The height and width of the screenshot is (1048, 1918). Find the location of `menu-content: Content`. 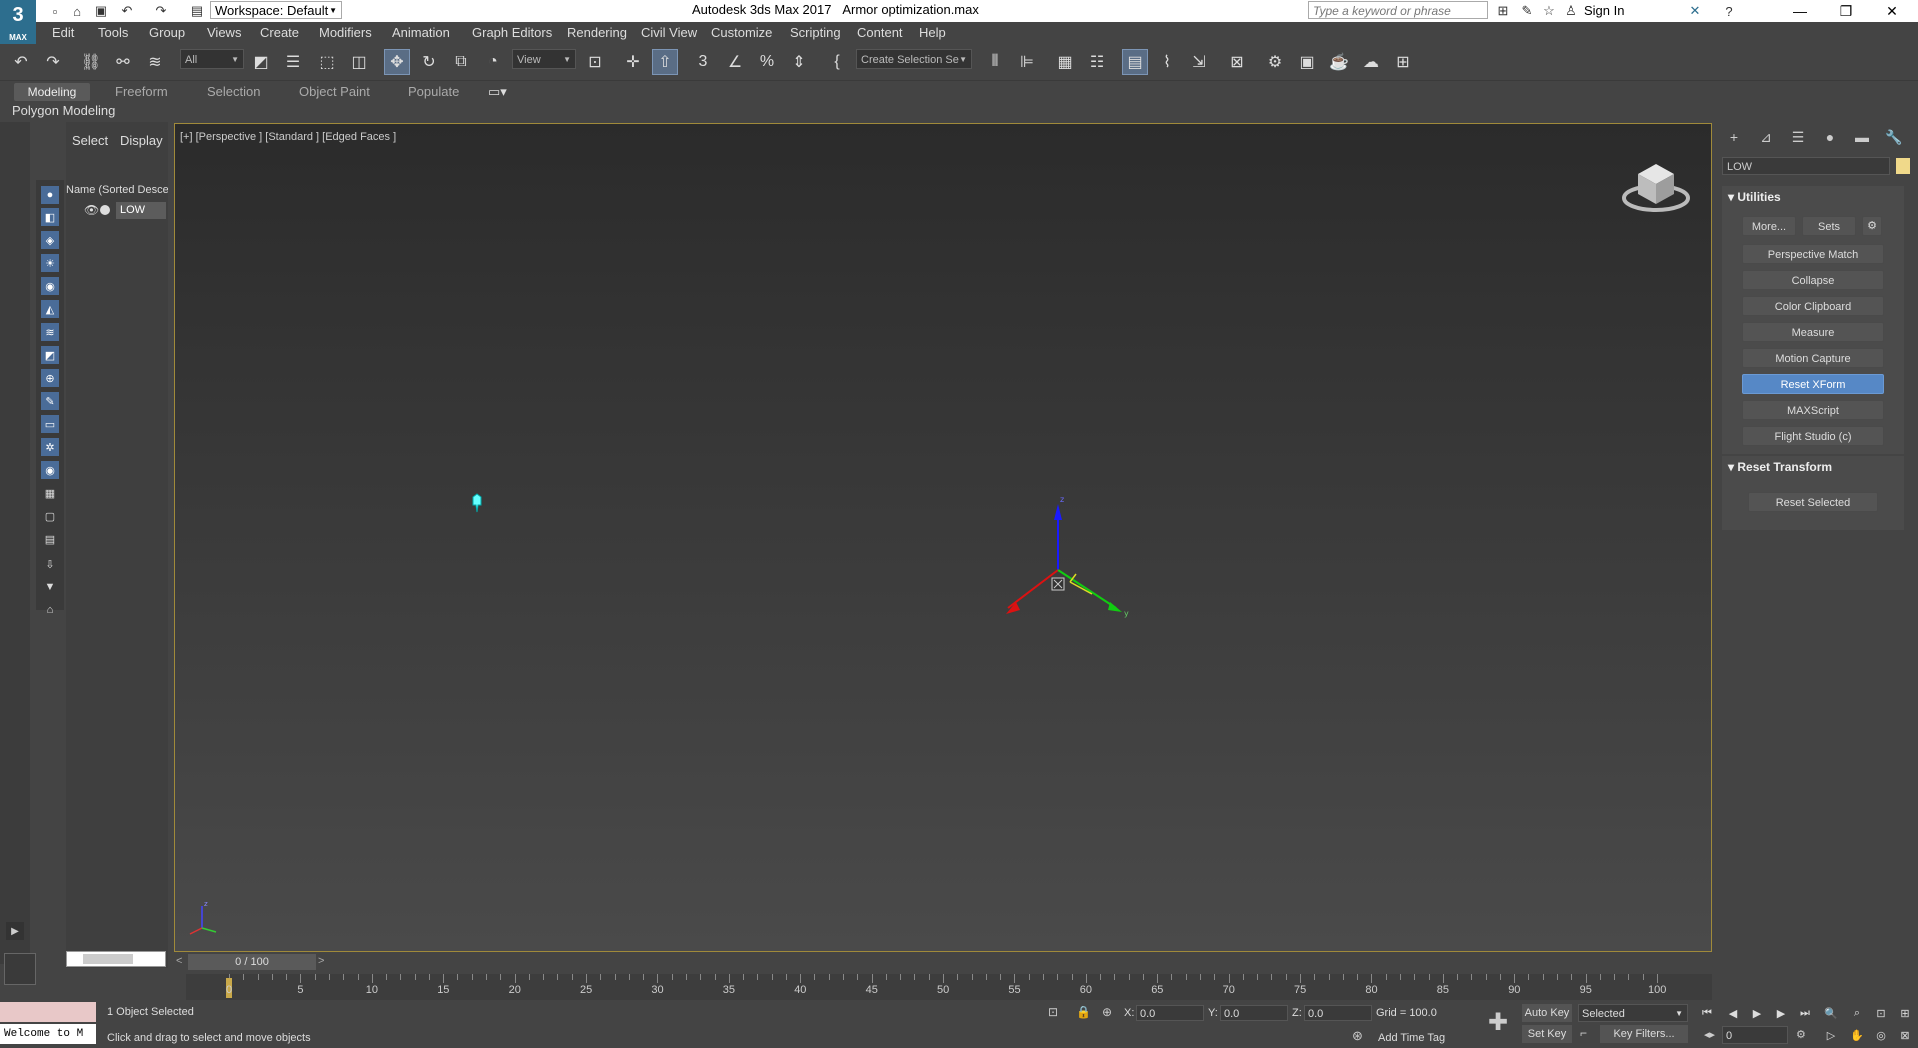

menu-content: Content is located at coordinates (880, 32).